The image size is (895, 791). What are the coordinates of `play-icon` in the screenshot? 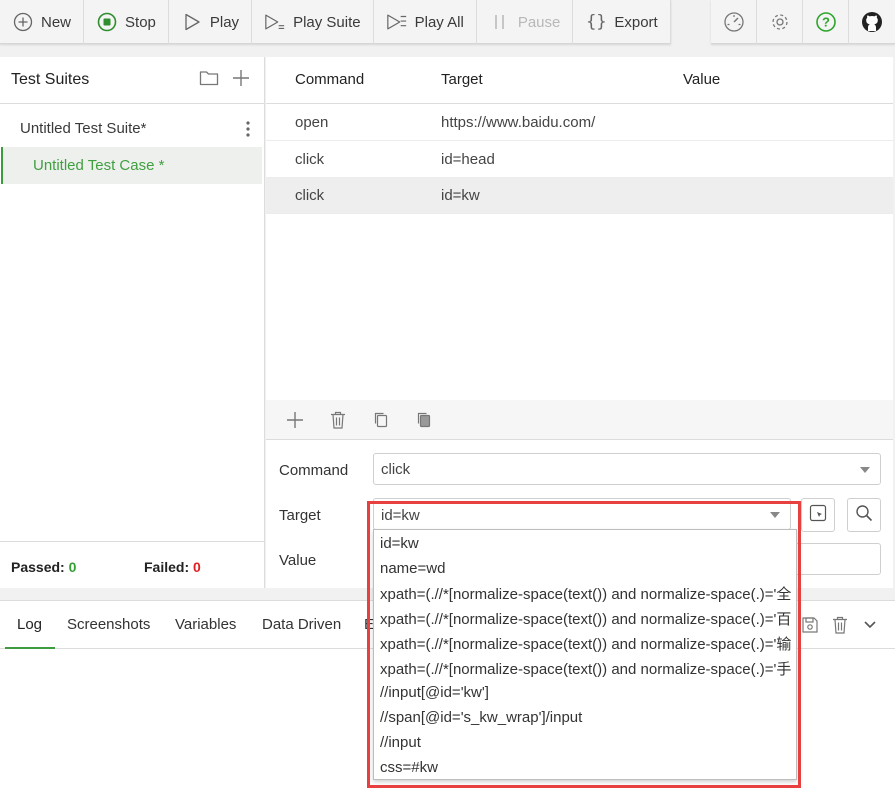 It's located at (192, 22).